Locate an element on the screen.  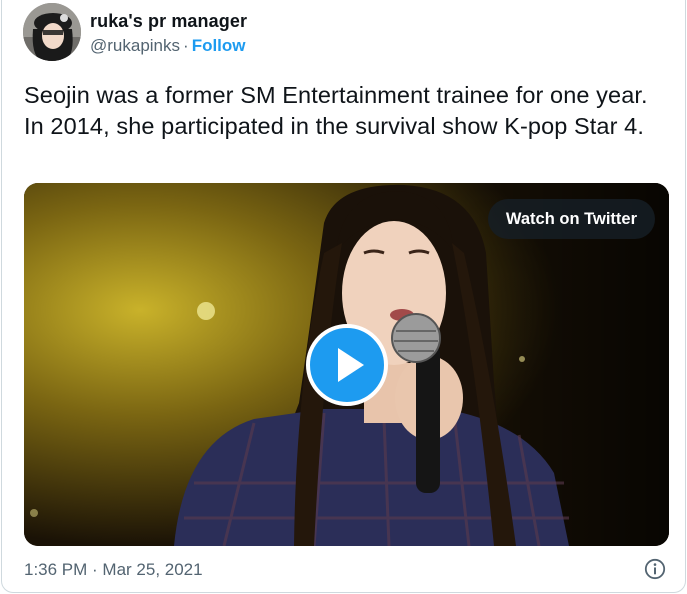
tweet-timestamp: 1:36 PM · Mar 25, 2021 is located at coordinates (113, 570).